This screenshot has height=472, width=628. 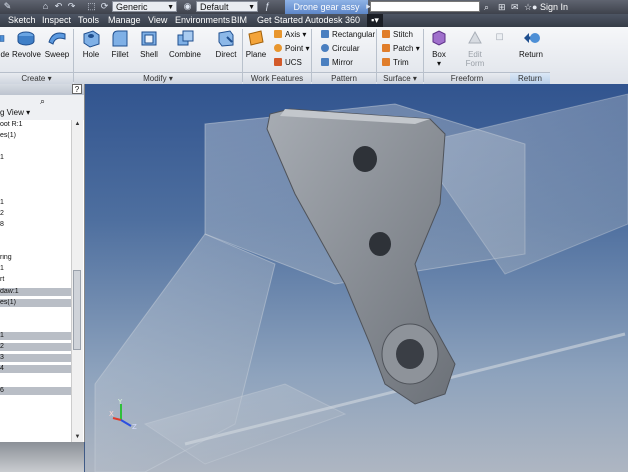 I want to click on browser-tree-item: 4, so click(x=35, y=369).